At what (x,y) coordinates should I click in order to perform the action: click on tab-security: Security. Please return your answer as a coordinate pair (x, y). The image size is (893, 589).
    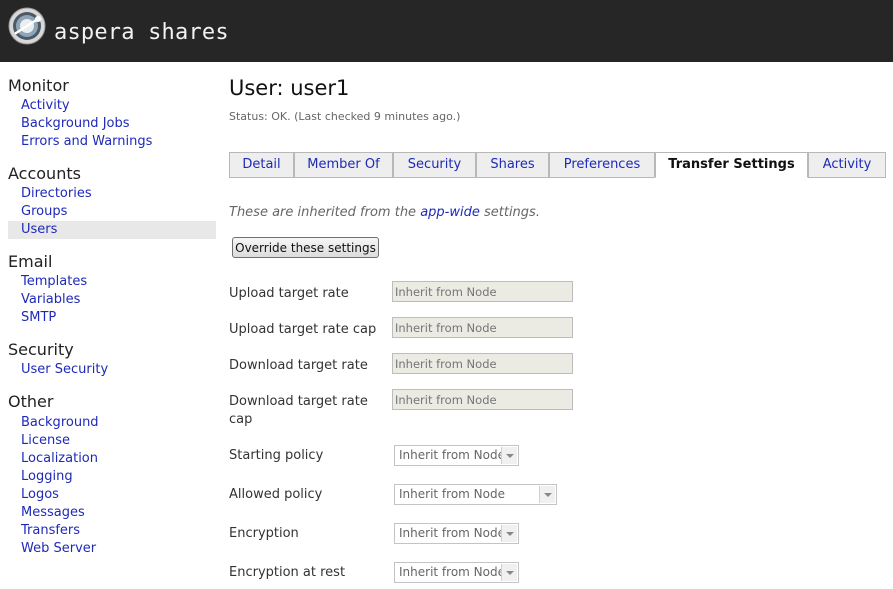
    Looking at the image, I should click on (434, 165).